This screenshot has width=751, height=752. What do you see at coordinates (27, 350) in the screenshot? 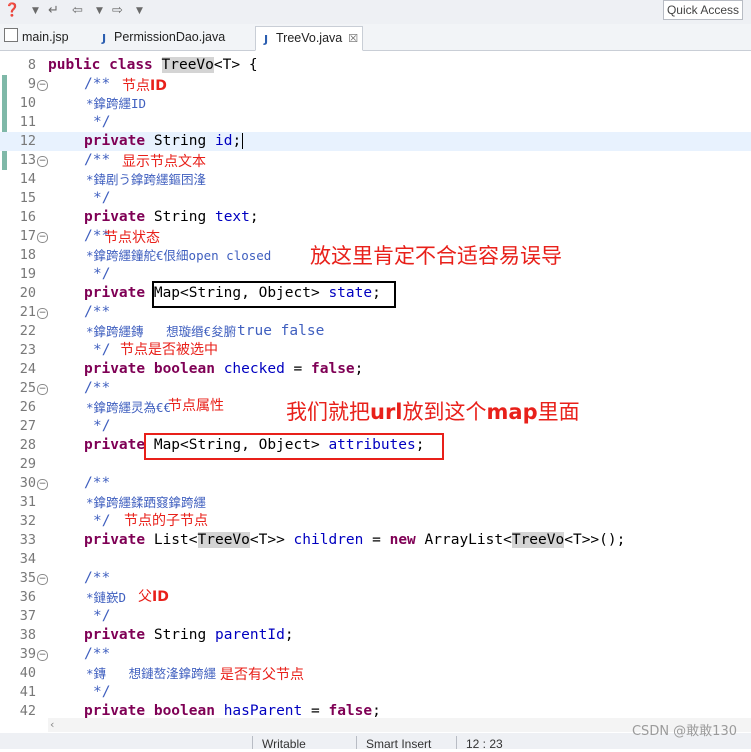
I see `line-number: 23` at bounding box center [27, 350].